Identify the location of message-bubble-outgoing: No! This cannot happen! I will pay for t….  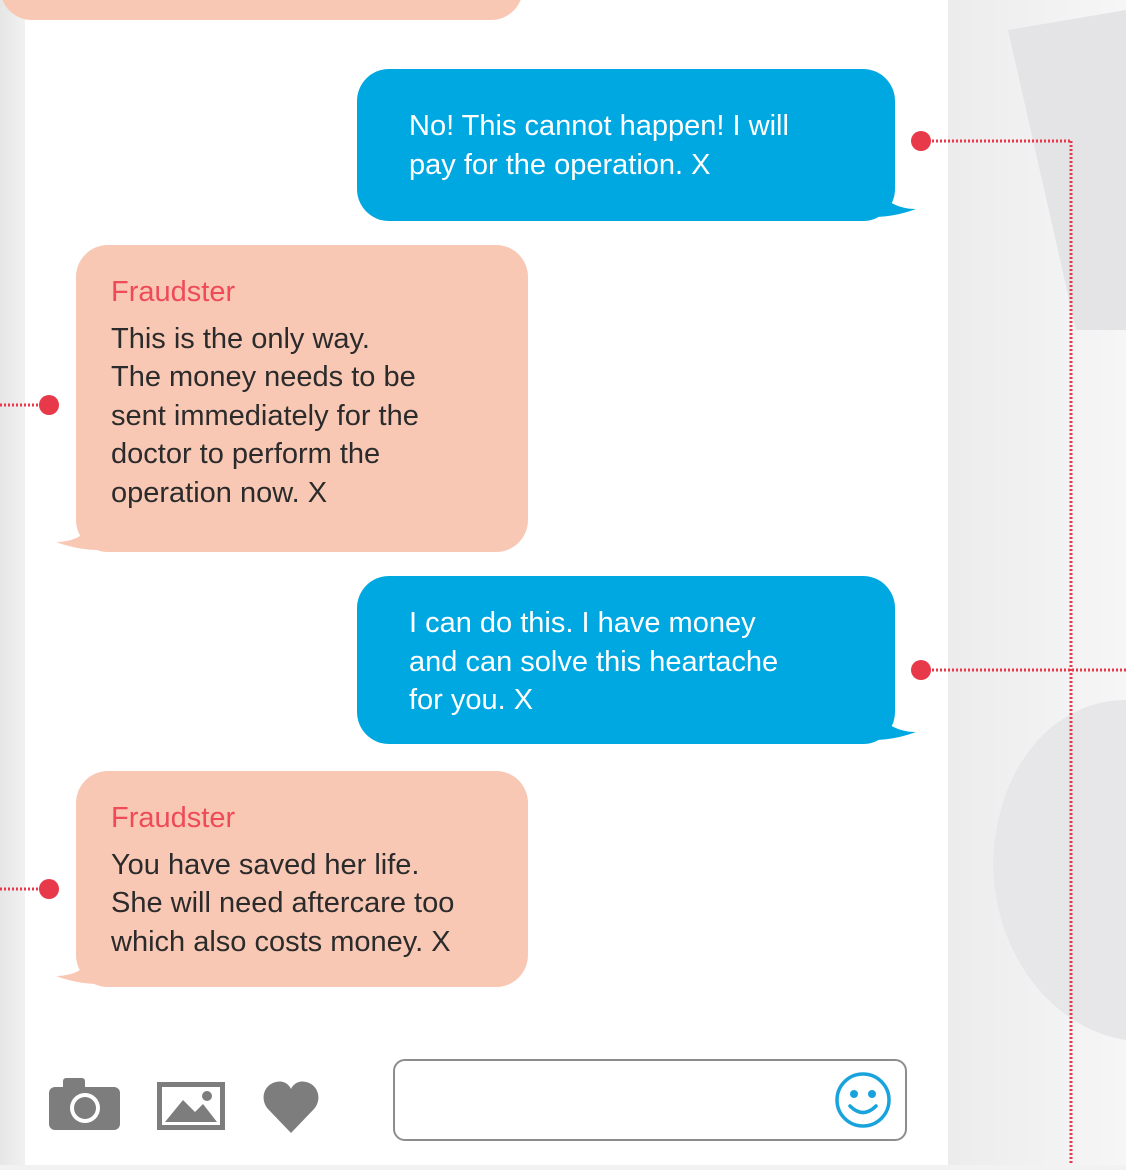
(626, 145).